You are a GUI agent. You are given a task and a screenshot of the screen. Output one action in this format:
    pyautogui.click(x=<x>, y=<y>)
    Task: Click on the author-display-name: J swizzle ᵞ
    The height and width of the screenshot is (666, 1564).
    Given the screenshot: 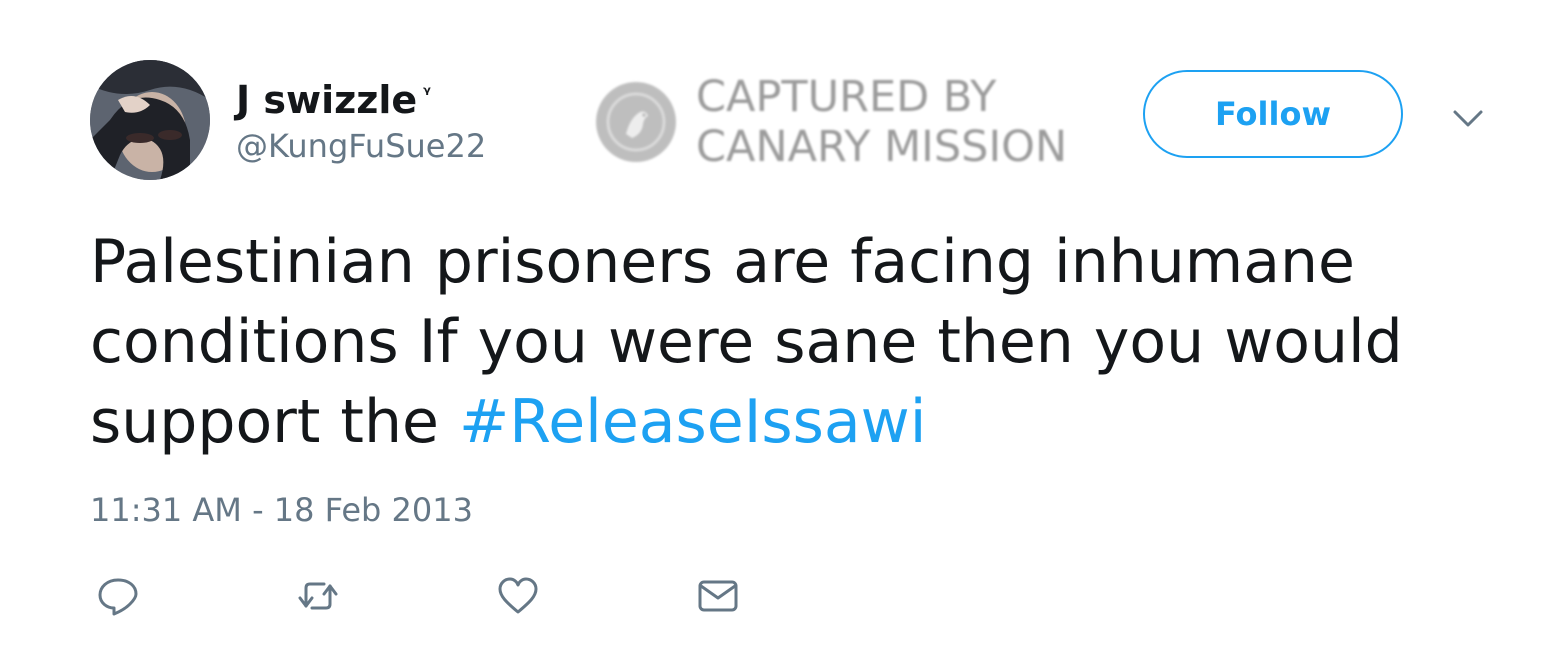 What is the action you would take?
    pyautogui.click(x=333, y=97)
    